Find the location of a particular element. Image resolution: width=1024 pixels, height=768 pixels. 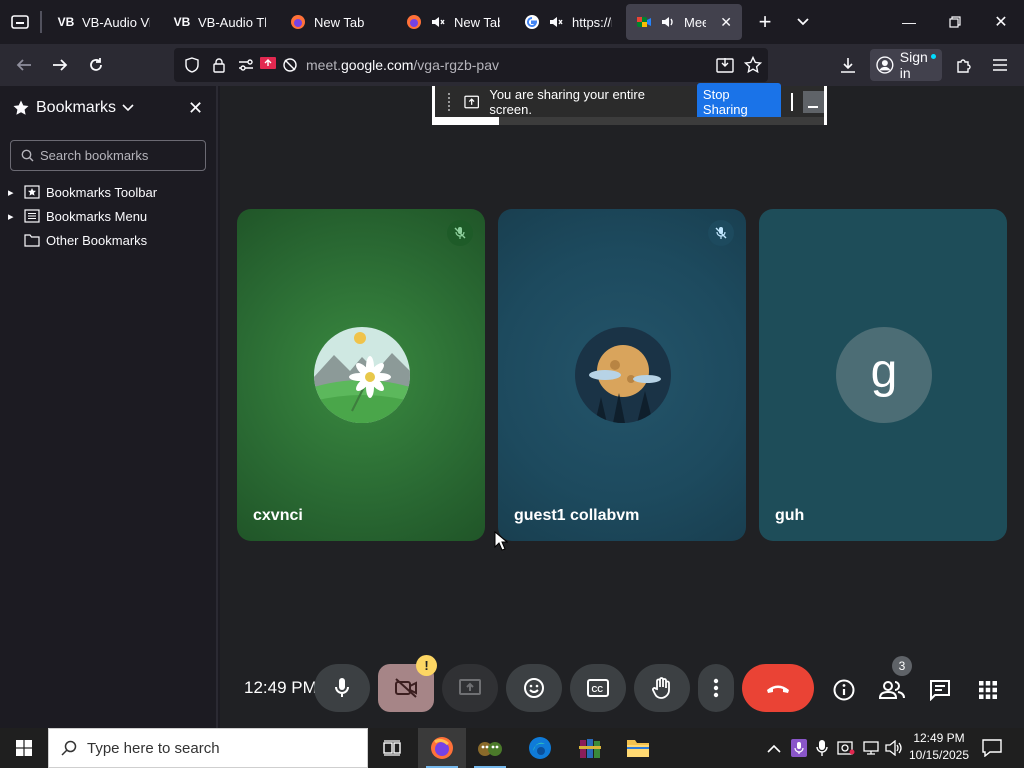

list-all-tabs-button is located at coordinates (803, 22).